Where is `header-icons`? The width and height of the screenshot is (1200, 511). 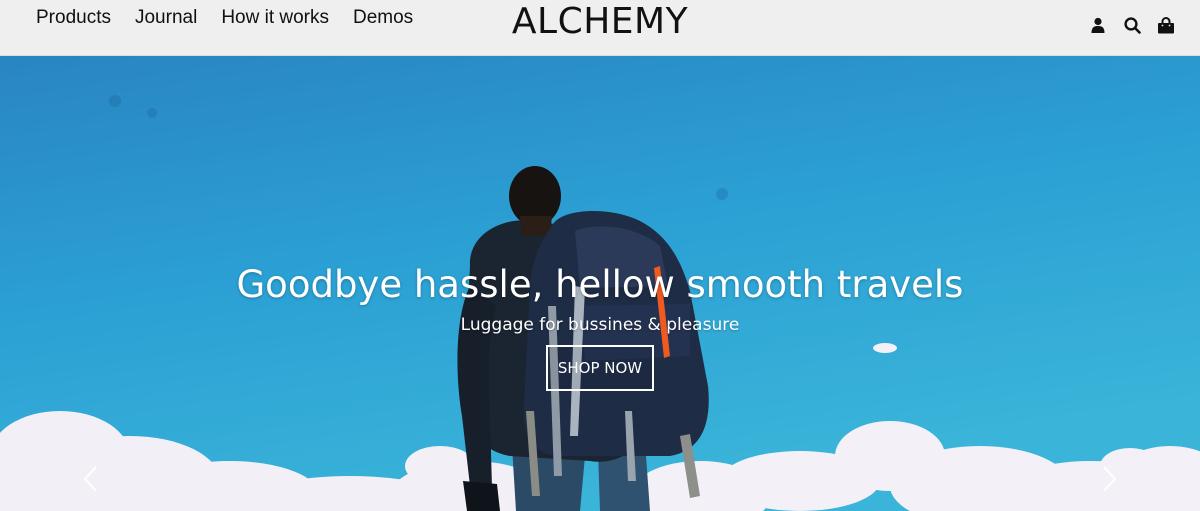 header-icons is located at coordinates (1132, 25).